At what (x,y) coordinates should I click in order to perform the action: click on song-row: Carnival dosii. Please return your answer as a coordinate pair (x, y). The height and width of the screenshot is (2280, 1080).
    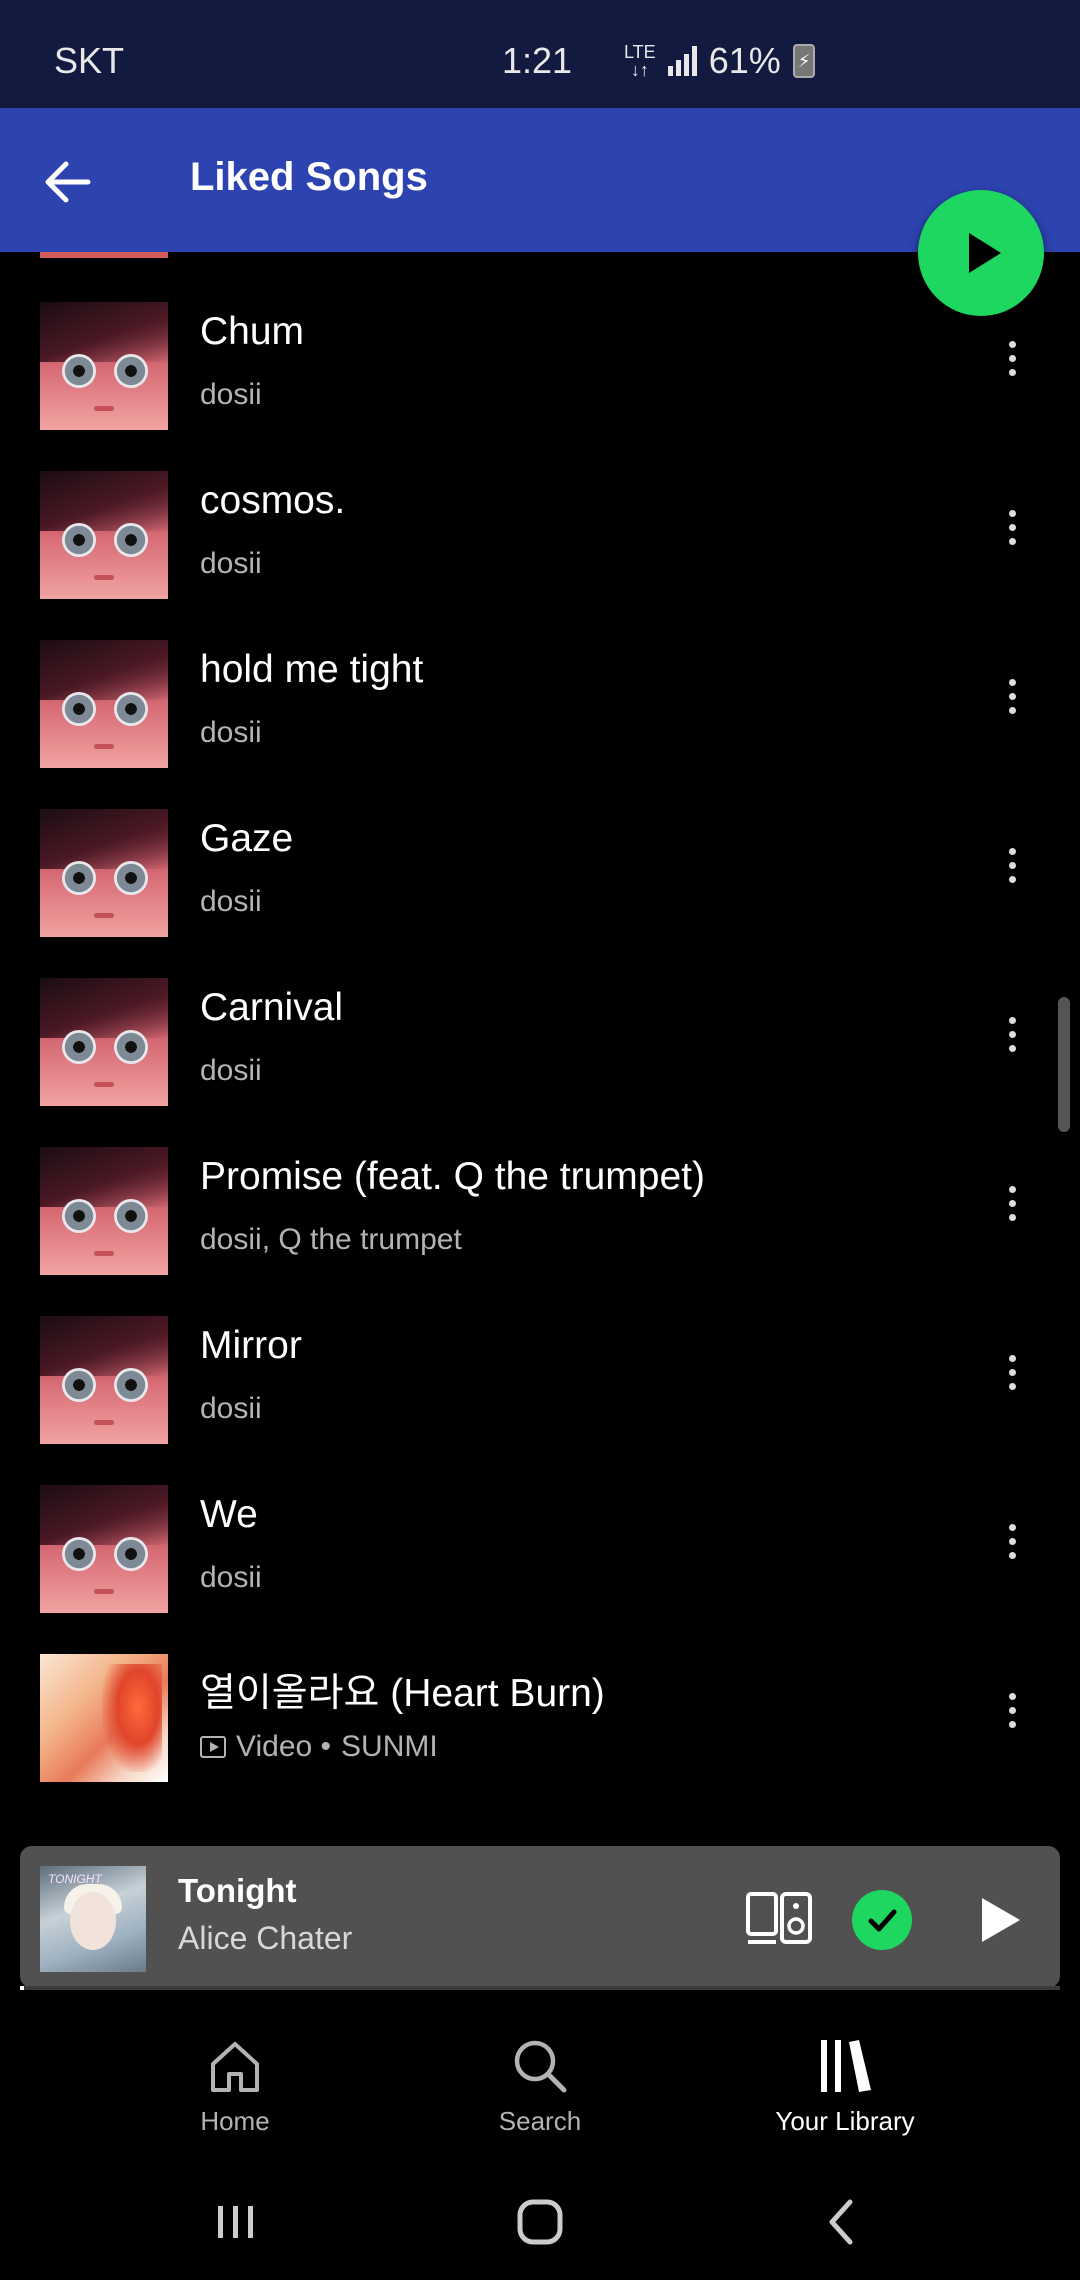
    Looking at the image, I should click on (540, 1062).